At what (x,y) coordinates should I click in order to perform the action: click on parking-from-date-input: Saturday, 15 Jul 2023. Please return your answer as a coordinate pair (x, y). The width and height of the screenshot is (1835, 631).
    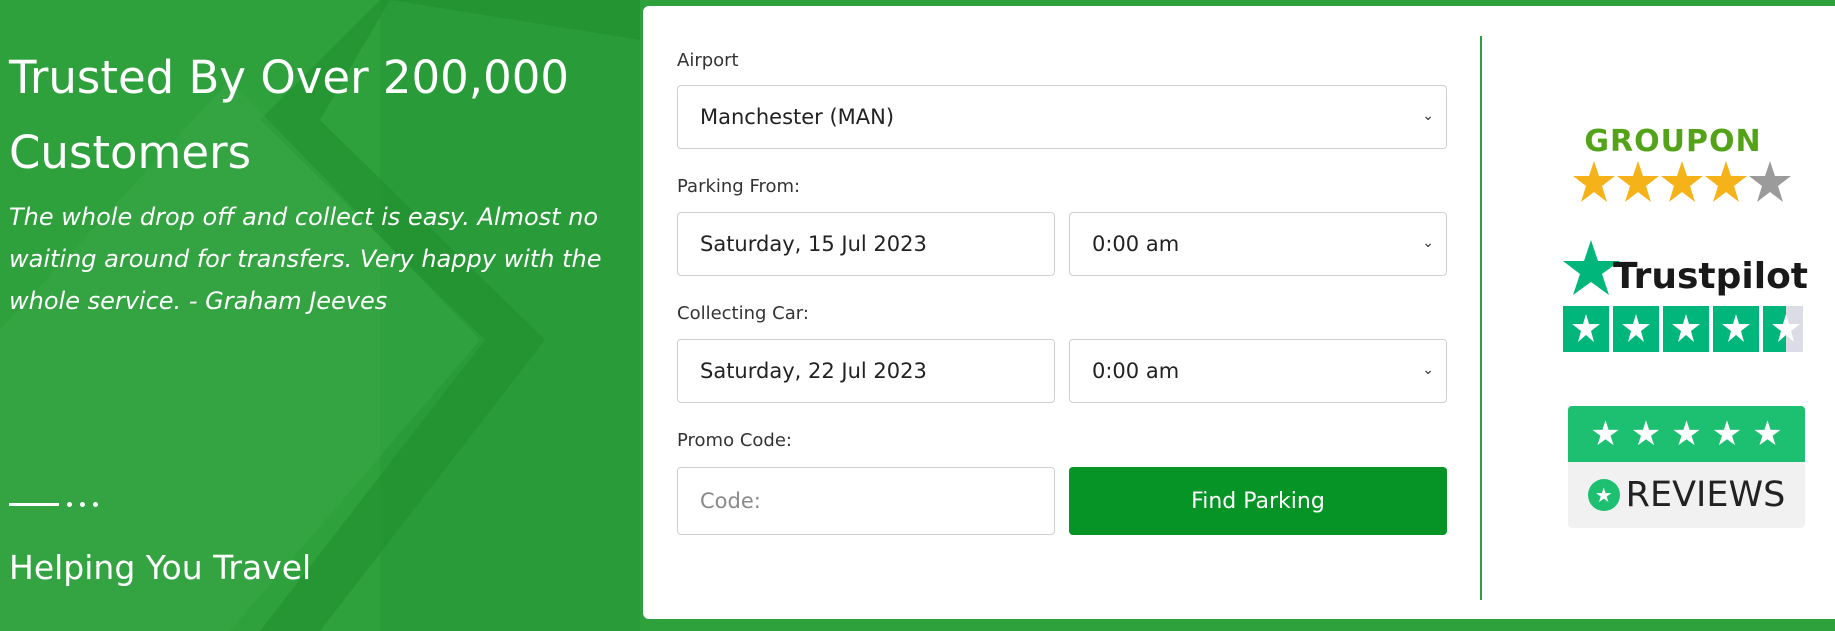
    Looking at the image, I should click on (866, 244).